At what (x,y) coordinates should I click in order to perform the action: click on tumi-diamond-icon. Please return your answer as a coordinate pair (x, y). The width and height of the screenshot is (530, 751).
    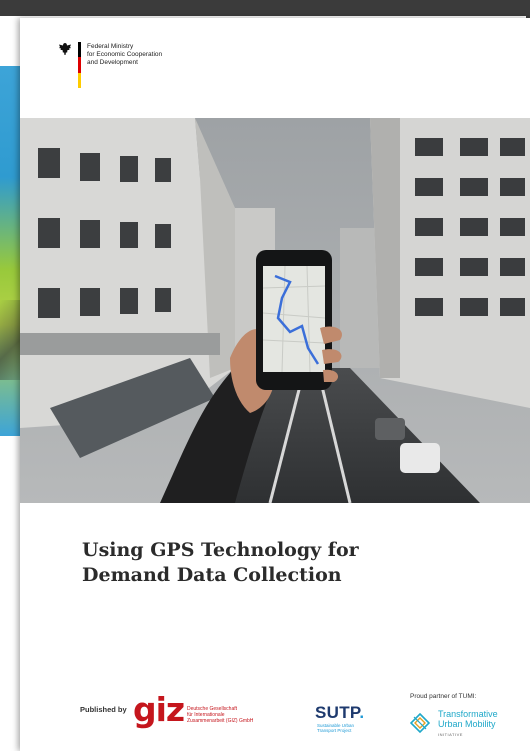
    Looking at the image, I should click on (420, 723).